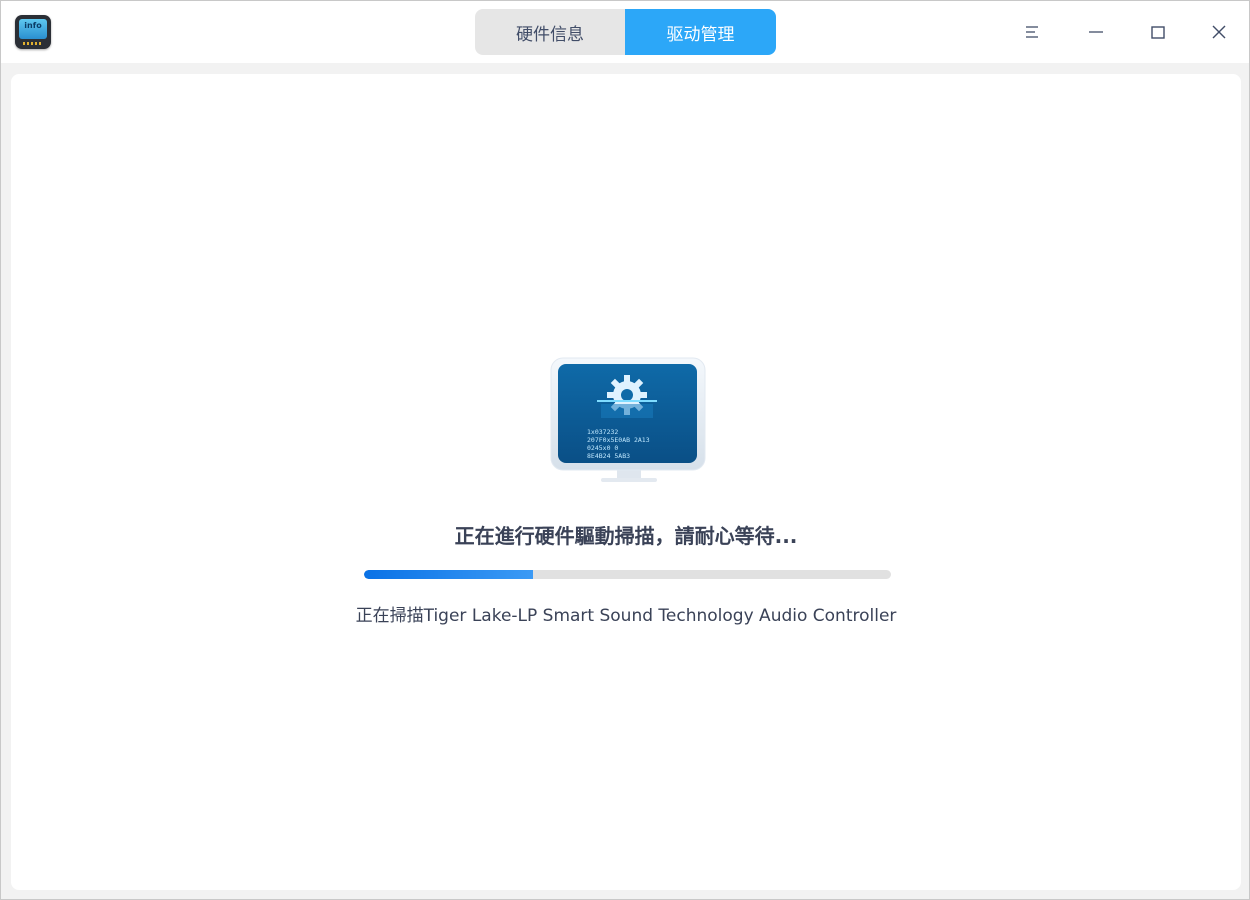 The height and width of the screenshot is (900, 1250). I want to click on screen-code-line: 1x037232, so click(602, 432).